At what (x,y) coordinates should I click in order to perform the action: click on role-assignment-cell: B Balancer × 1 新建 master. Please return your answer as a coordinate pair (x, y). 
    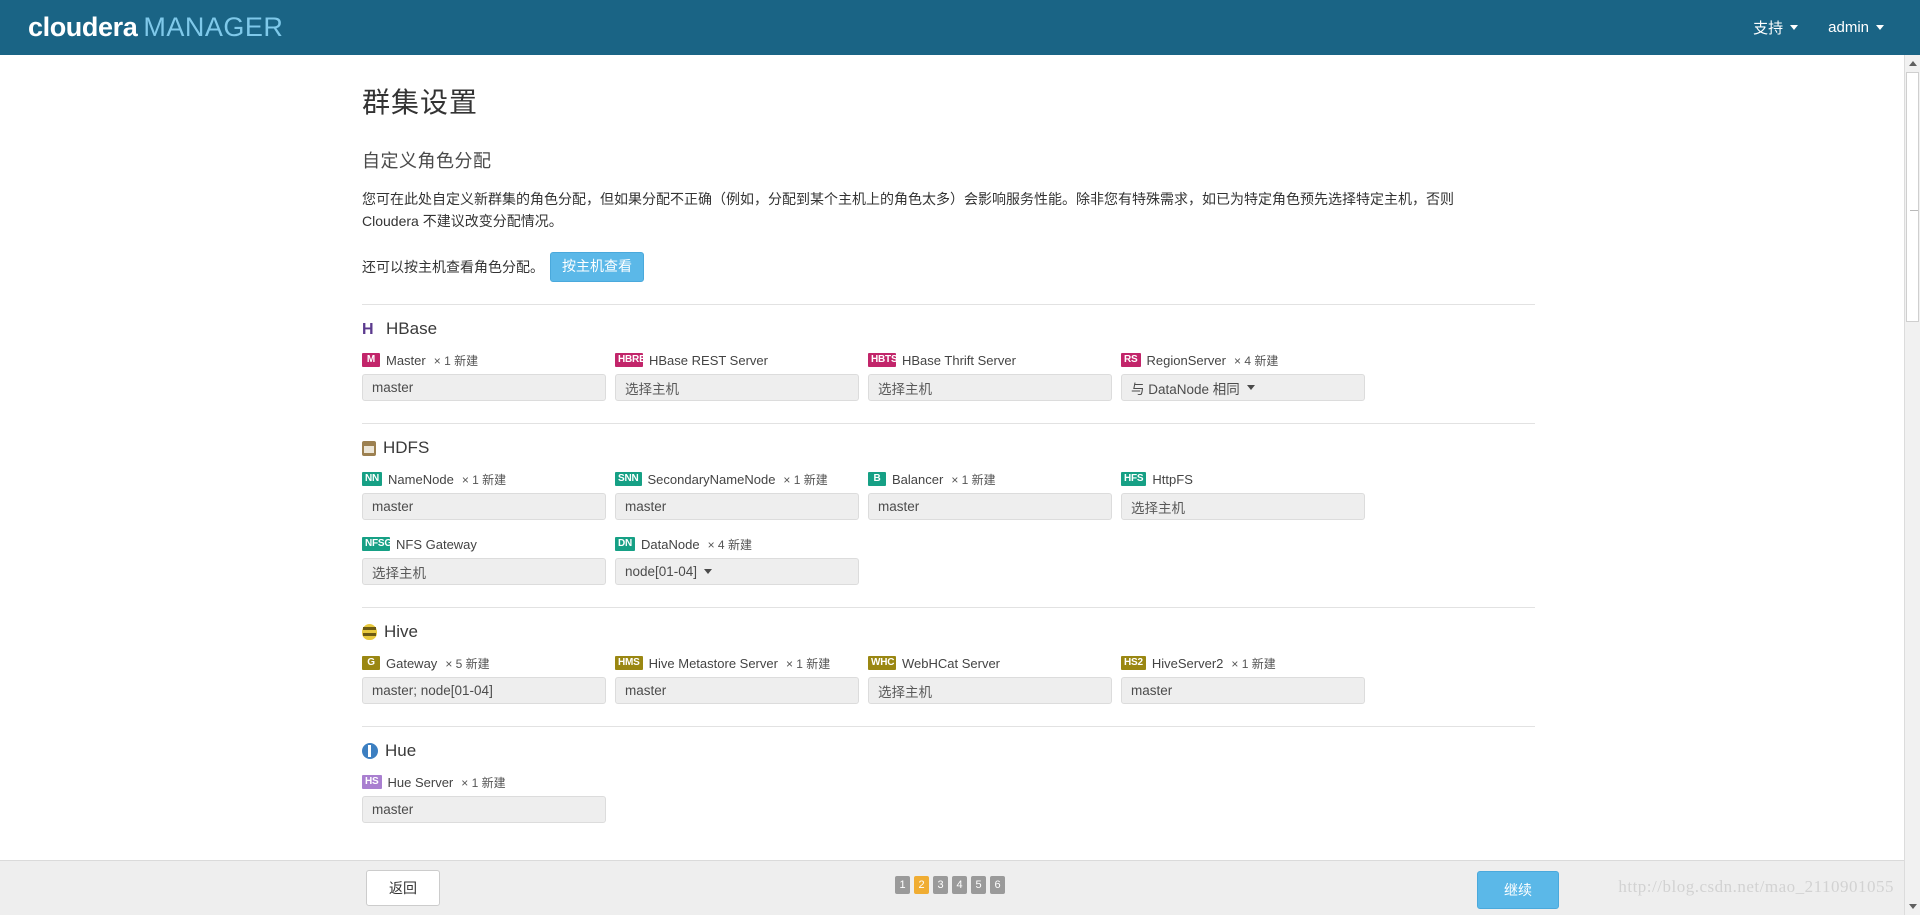
    Looking at the image, I should click on (990, 495).